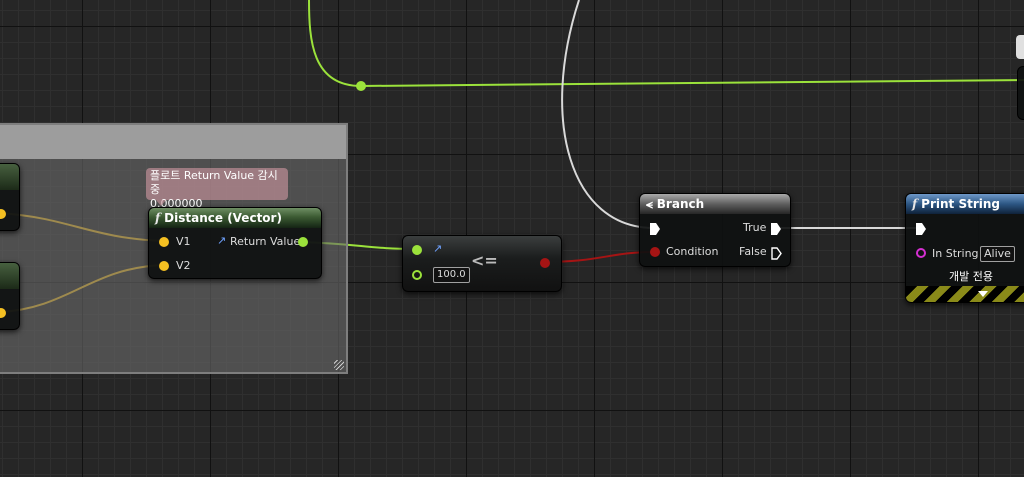  What do you see at coordinates (265, 241) in the screenshot?
I see `return-value-label: Return Value` at bounding box center [265, 241].